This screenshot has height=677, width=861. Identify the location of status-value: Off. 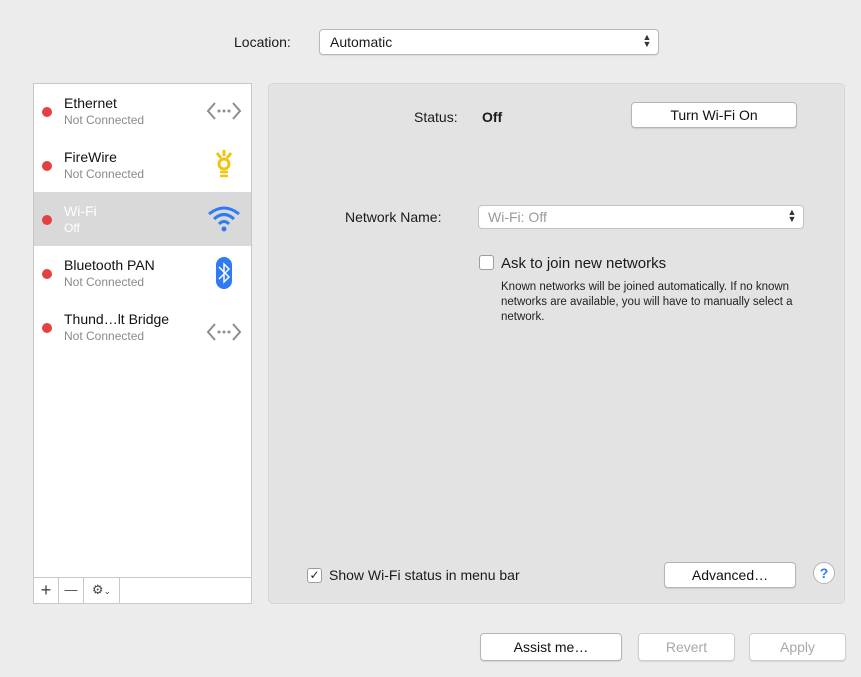
(492, 117).